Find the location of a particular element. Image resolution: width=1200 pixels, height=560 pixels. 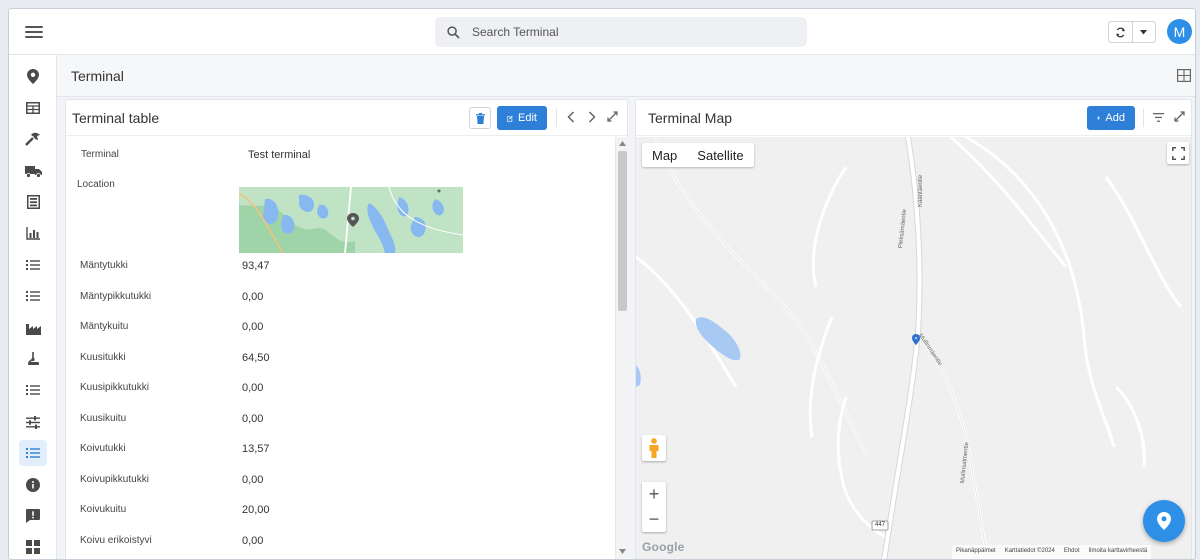

table-row: Kuusikuitu 0,00 is located at coordinates (340, 428).